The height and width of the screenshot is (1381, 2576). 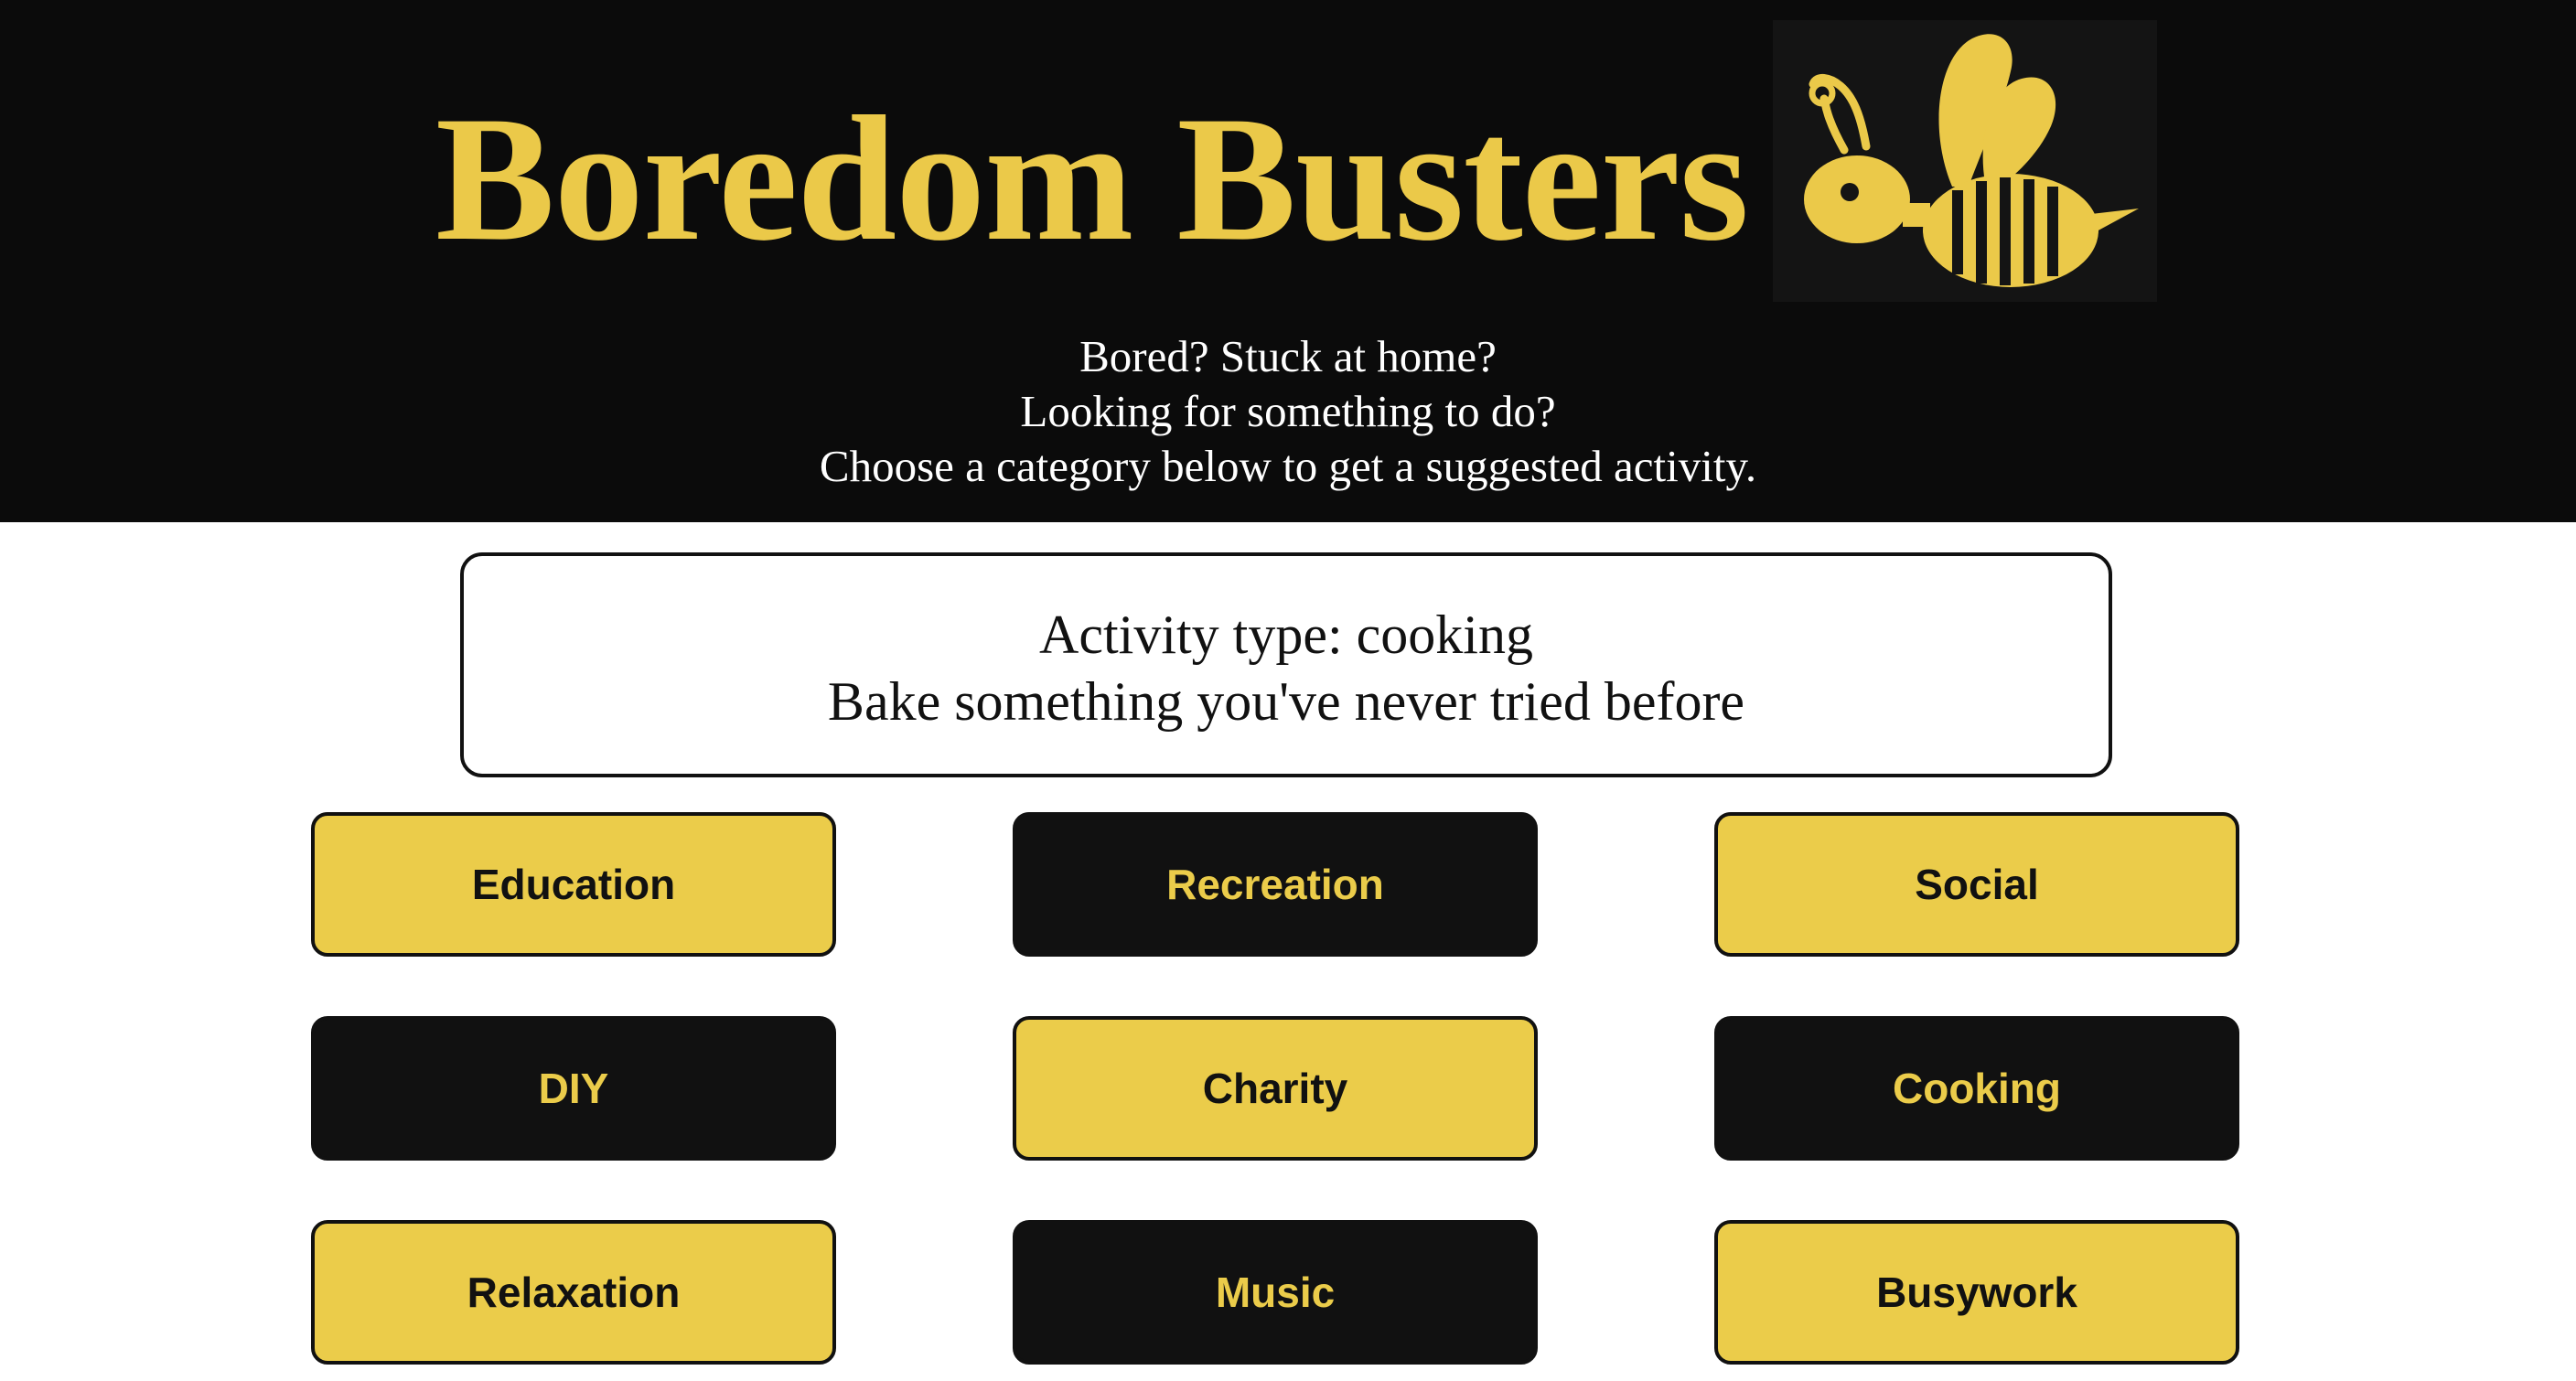 I want to click on category-button-social: Social, so click(x=1977, y=885).